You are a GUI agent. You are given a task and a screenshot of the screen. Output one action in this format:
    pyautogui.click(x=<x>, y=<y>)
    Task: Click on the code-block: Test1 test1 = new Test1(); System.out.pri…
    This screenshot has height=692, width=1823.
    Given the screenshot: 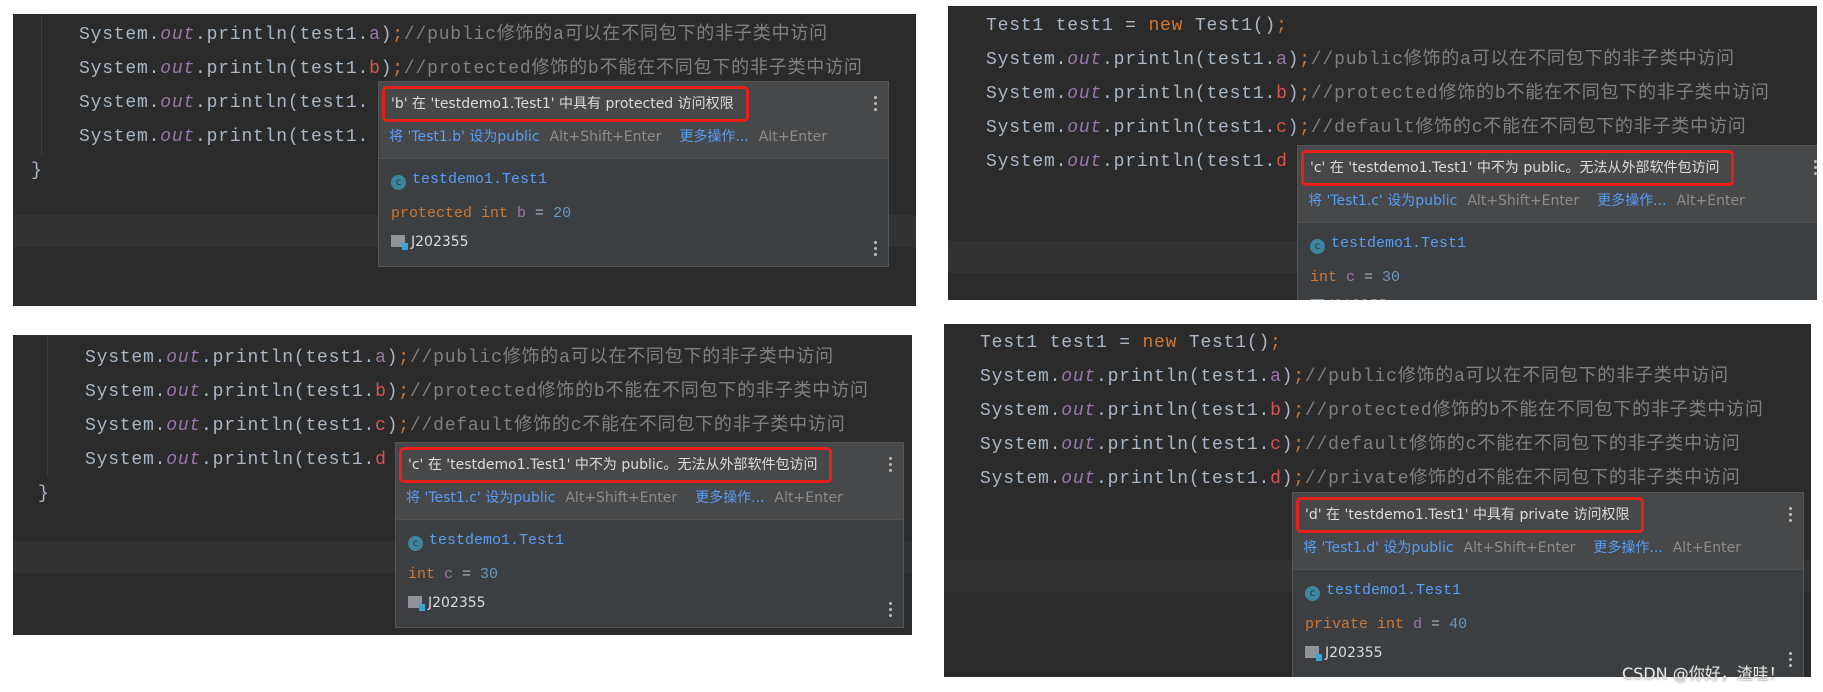 What is the action you would take?
    pyautogui.click(x=1372, y=411)
    